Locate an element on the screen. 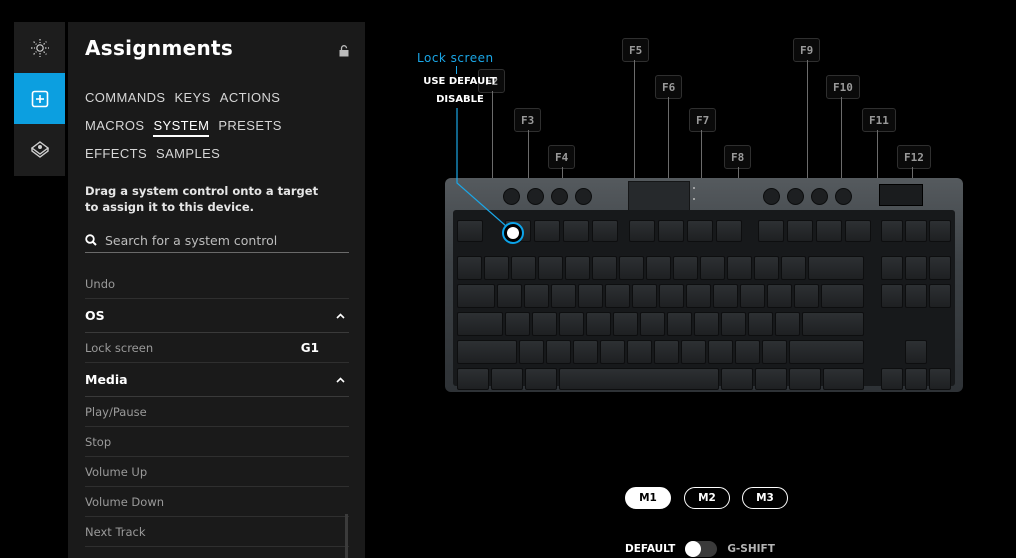 This screenshot has height=558, width=1016. fkey-callout-f4: F4 is located at coordinates (562, 157).